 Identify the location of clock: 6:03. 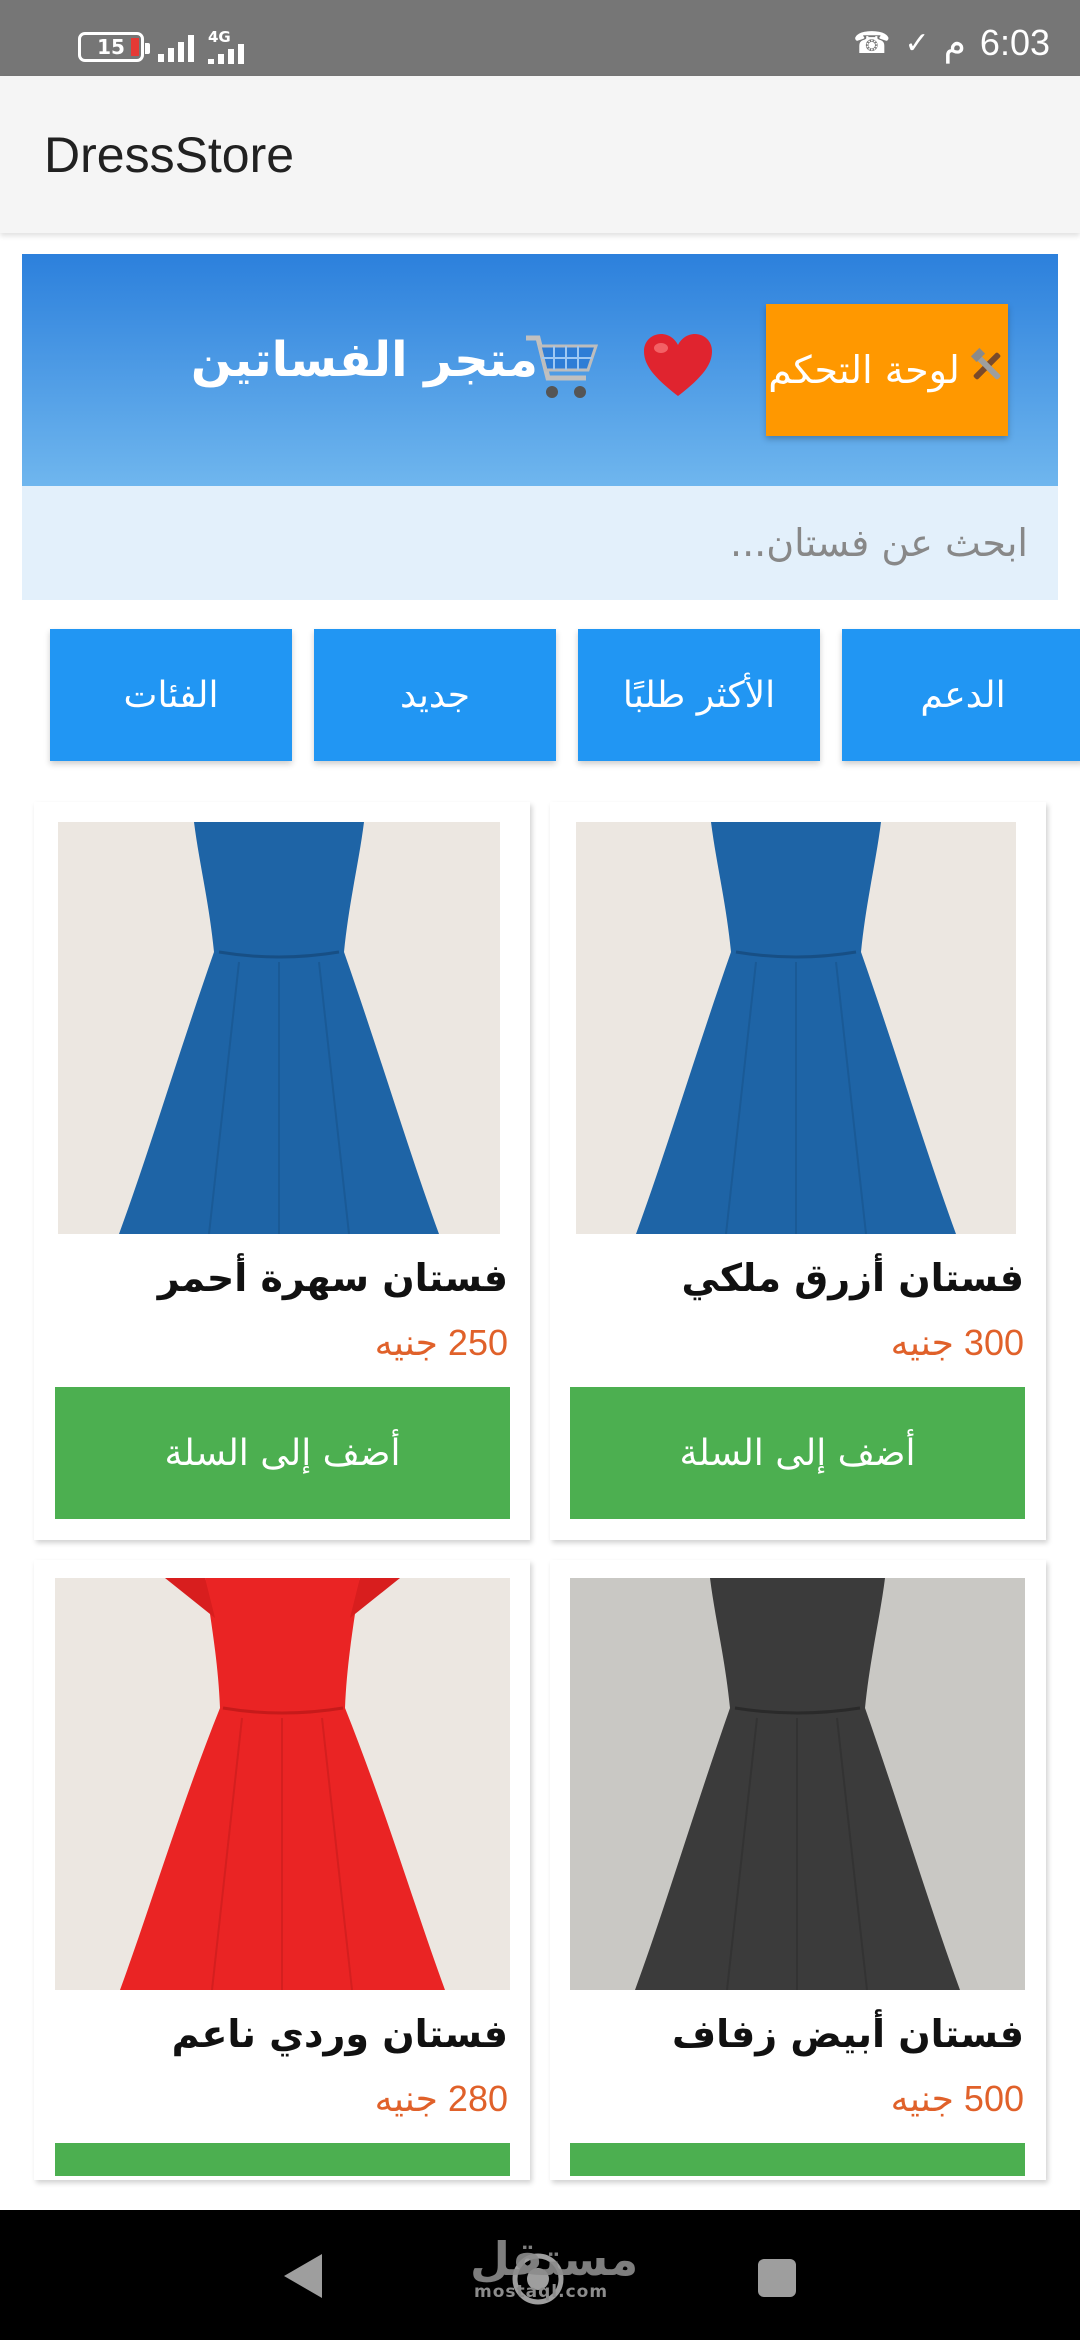
(1014, 42).